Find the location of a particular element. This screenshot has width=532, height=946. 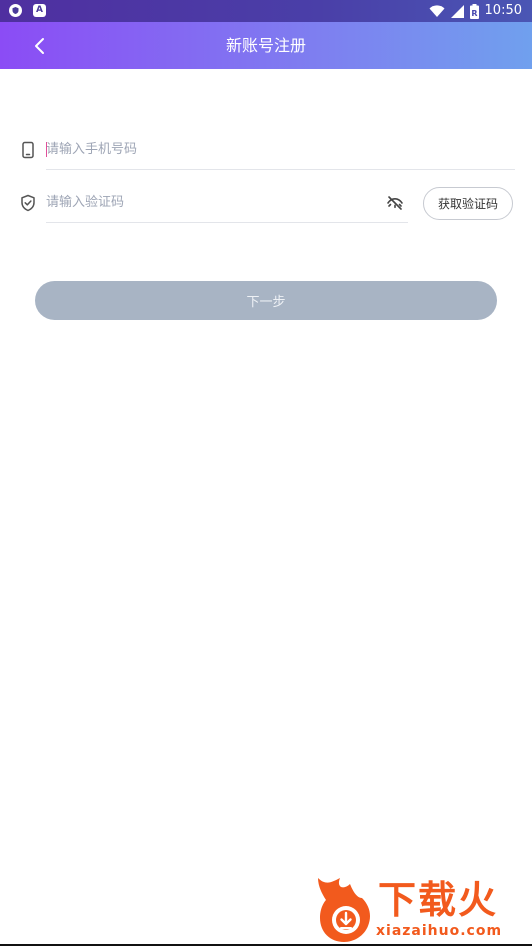

status-time: 10:50 is located at coordinates (503, 10).